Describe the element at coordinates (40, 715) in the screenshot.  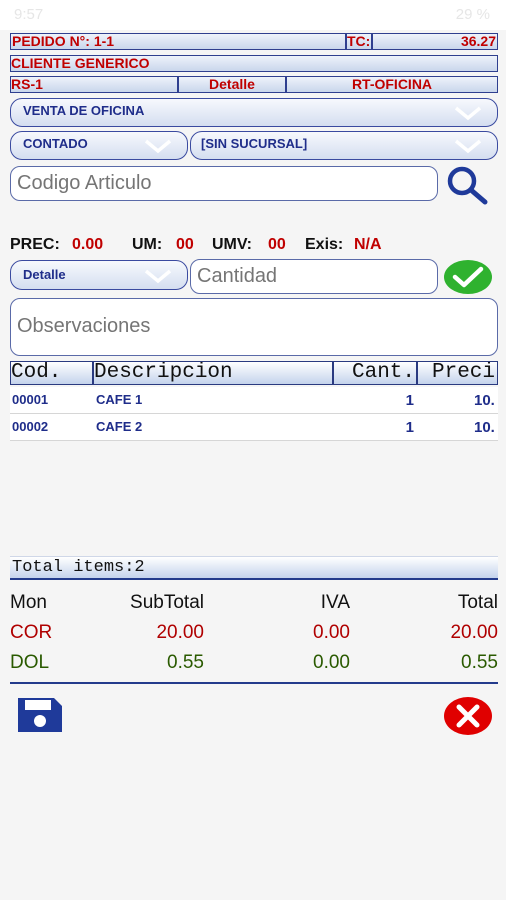
I see `save-icon` at that location.